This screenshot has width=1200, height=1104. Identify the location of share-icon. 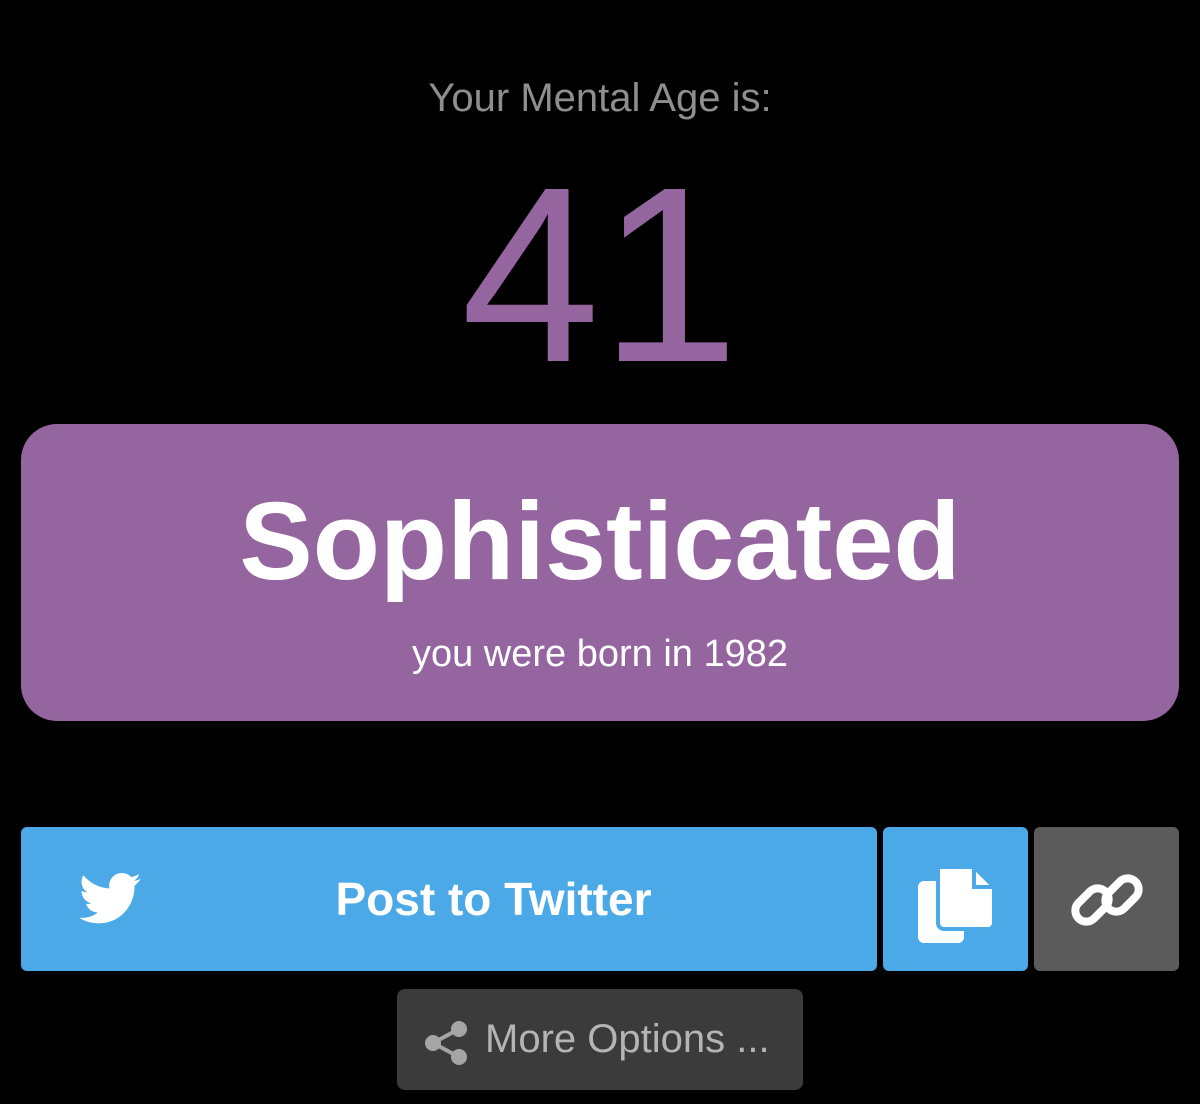
(446, 1043).